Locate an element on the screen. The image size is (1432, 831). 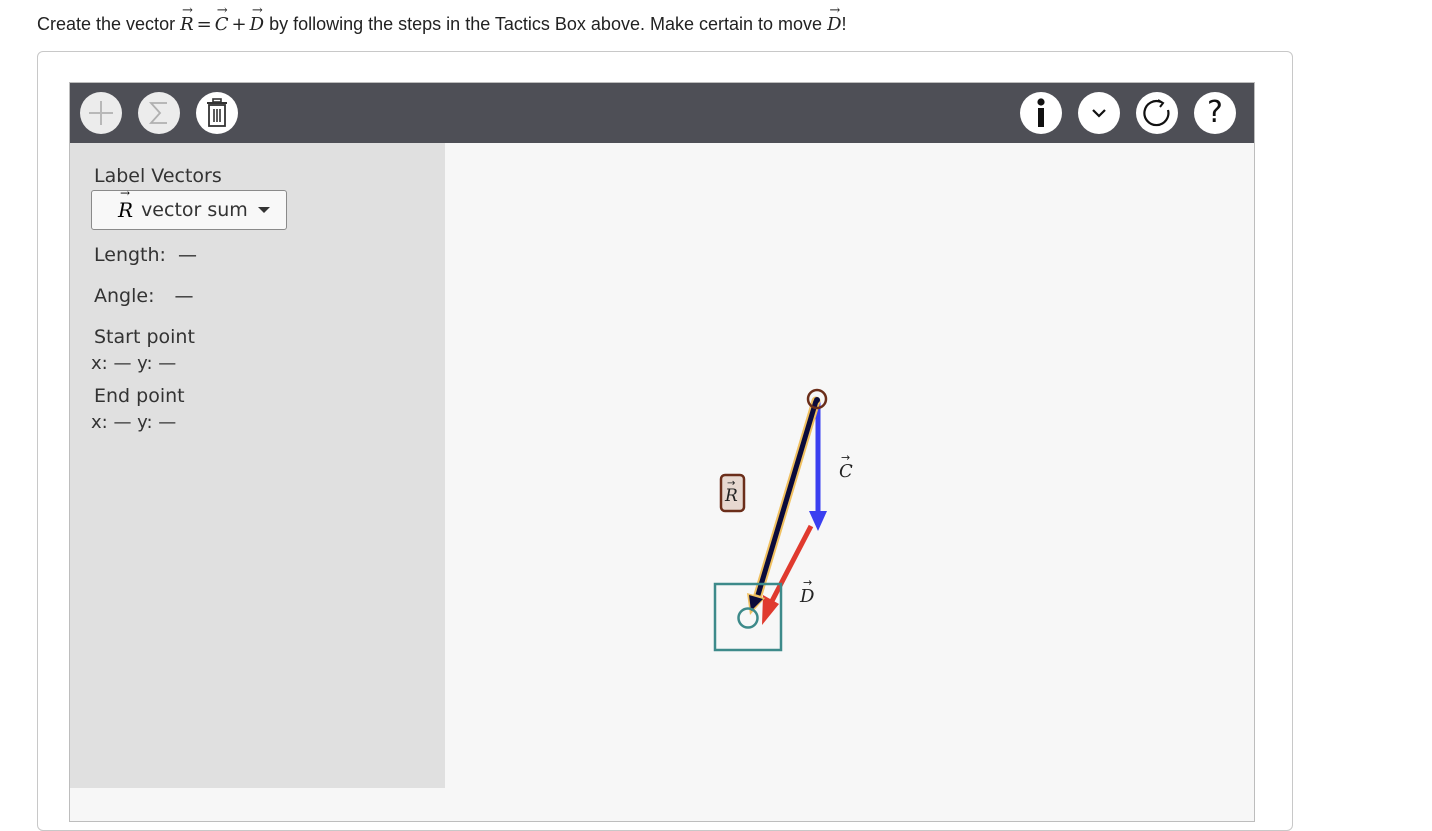
end-point-values: x: — y: — is located at coordinates (134, 422).